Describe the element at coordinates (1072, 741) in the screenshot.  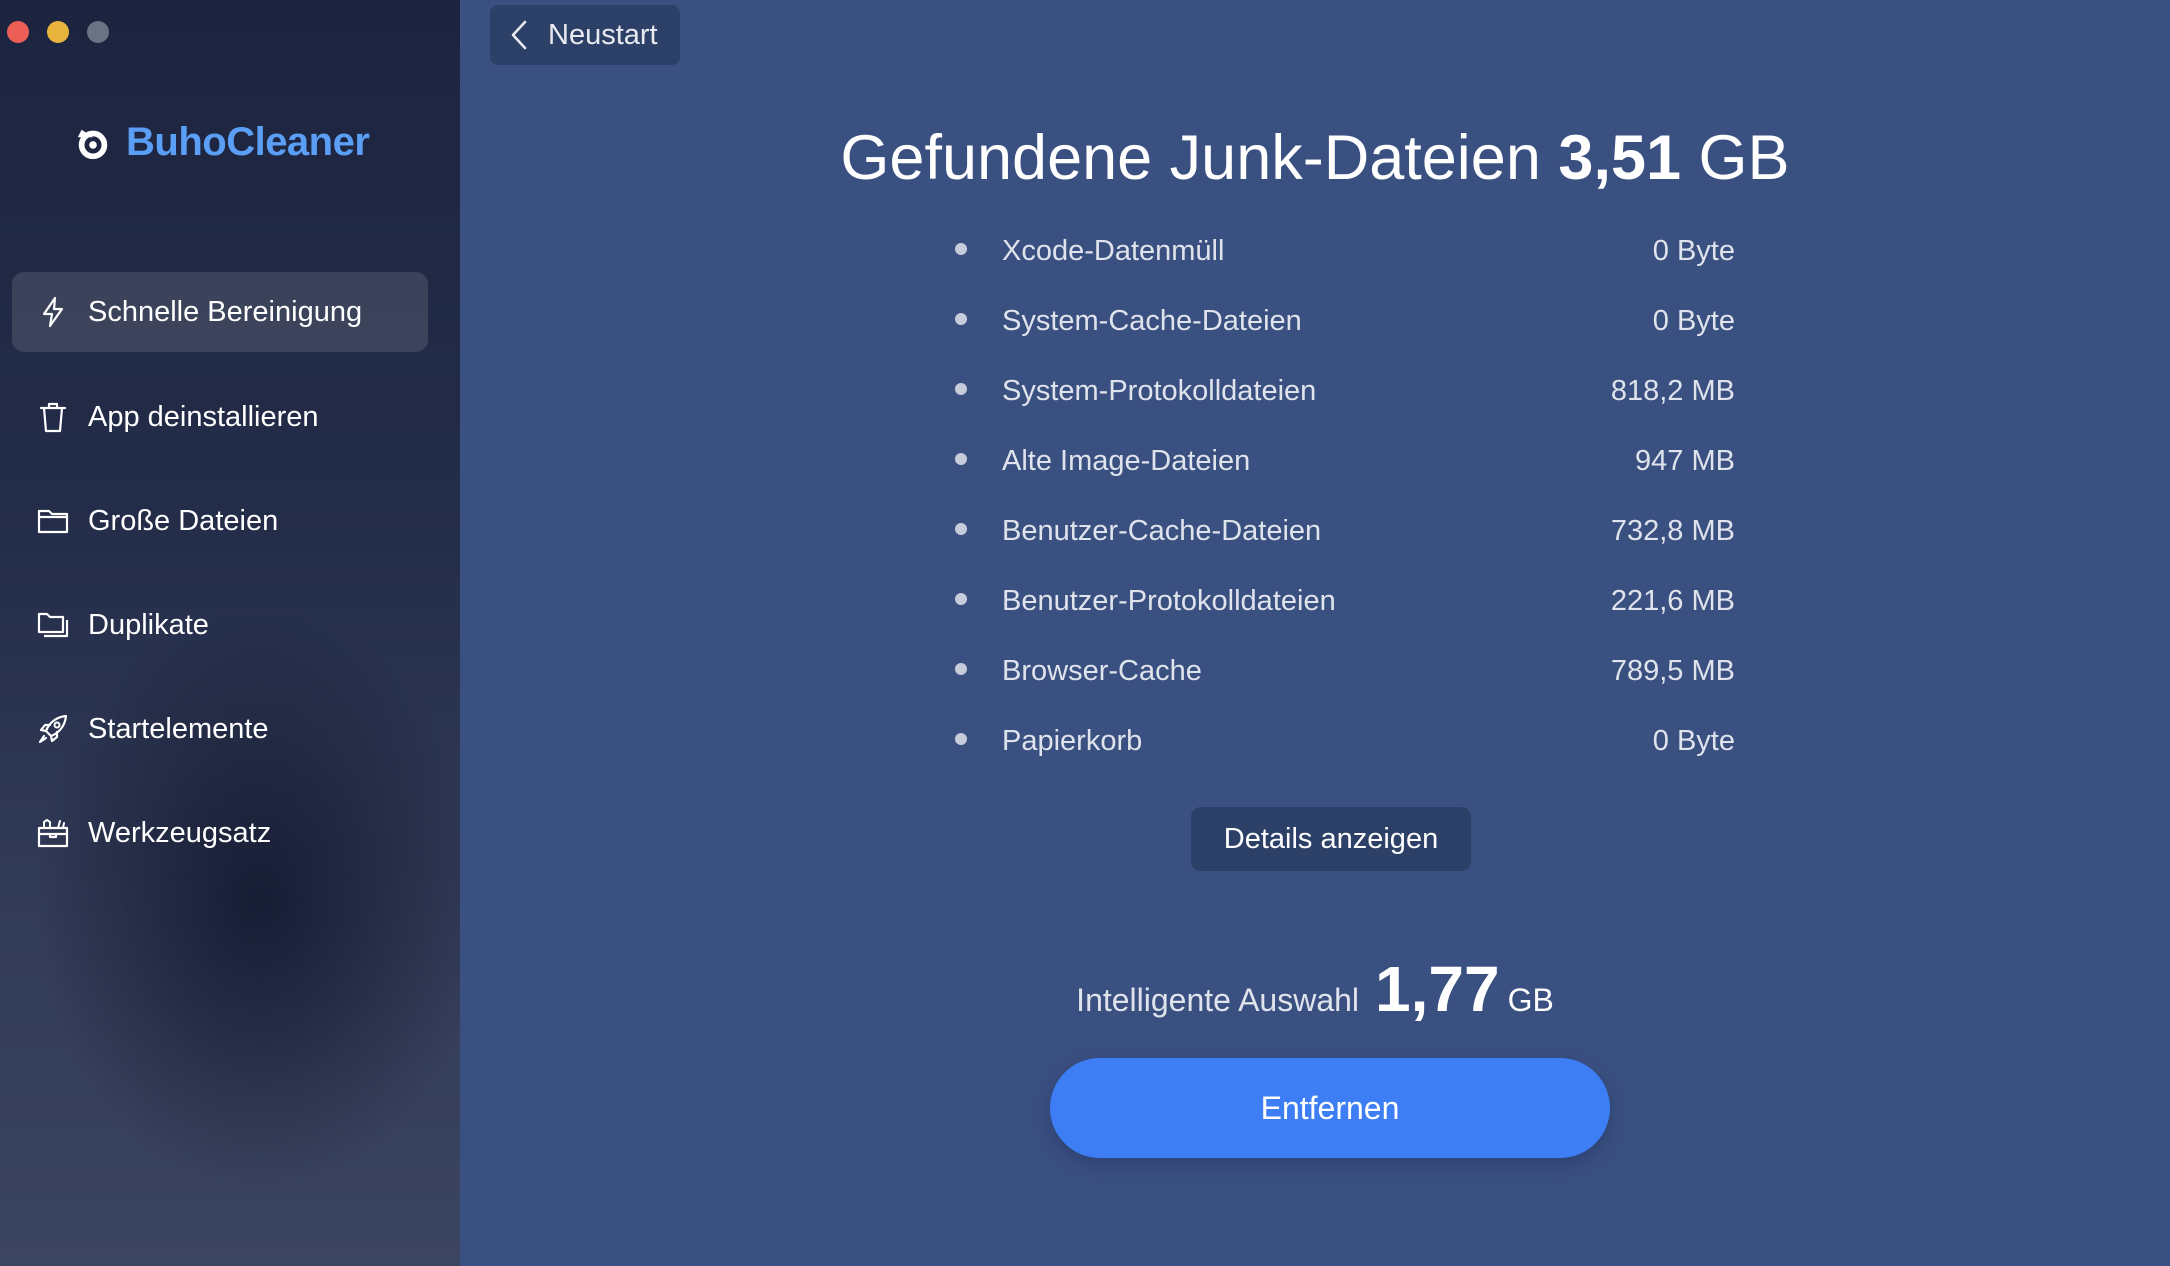
I see `junk-category-name: Papierkorb` at that location.